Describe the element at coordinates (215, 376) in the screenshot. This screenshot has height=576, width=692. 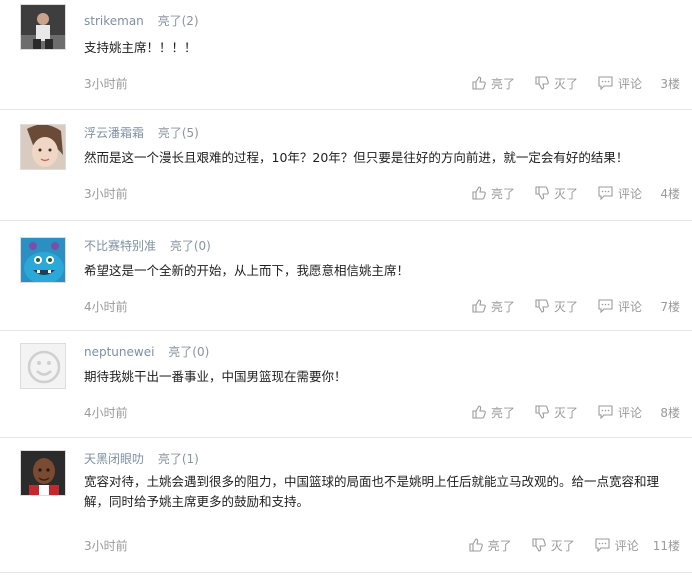
I see `comment-text: 期待我姚干出一番事业，中国男篮现在需要你！` at that location.